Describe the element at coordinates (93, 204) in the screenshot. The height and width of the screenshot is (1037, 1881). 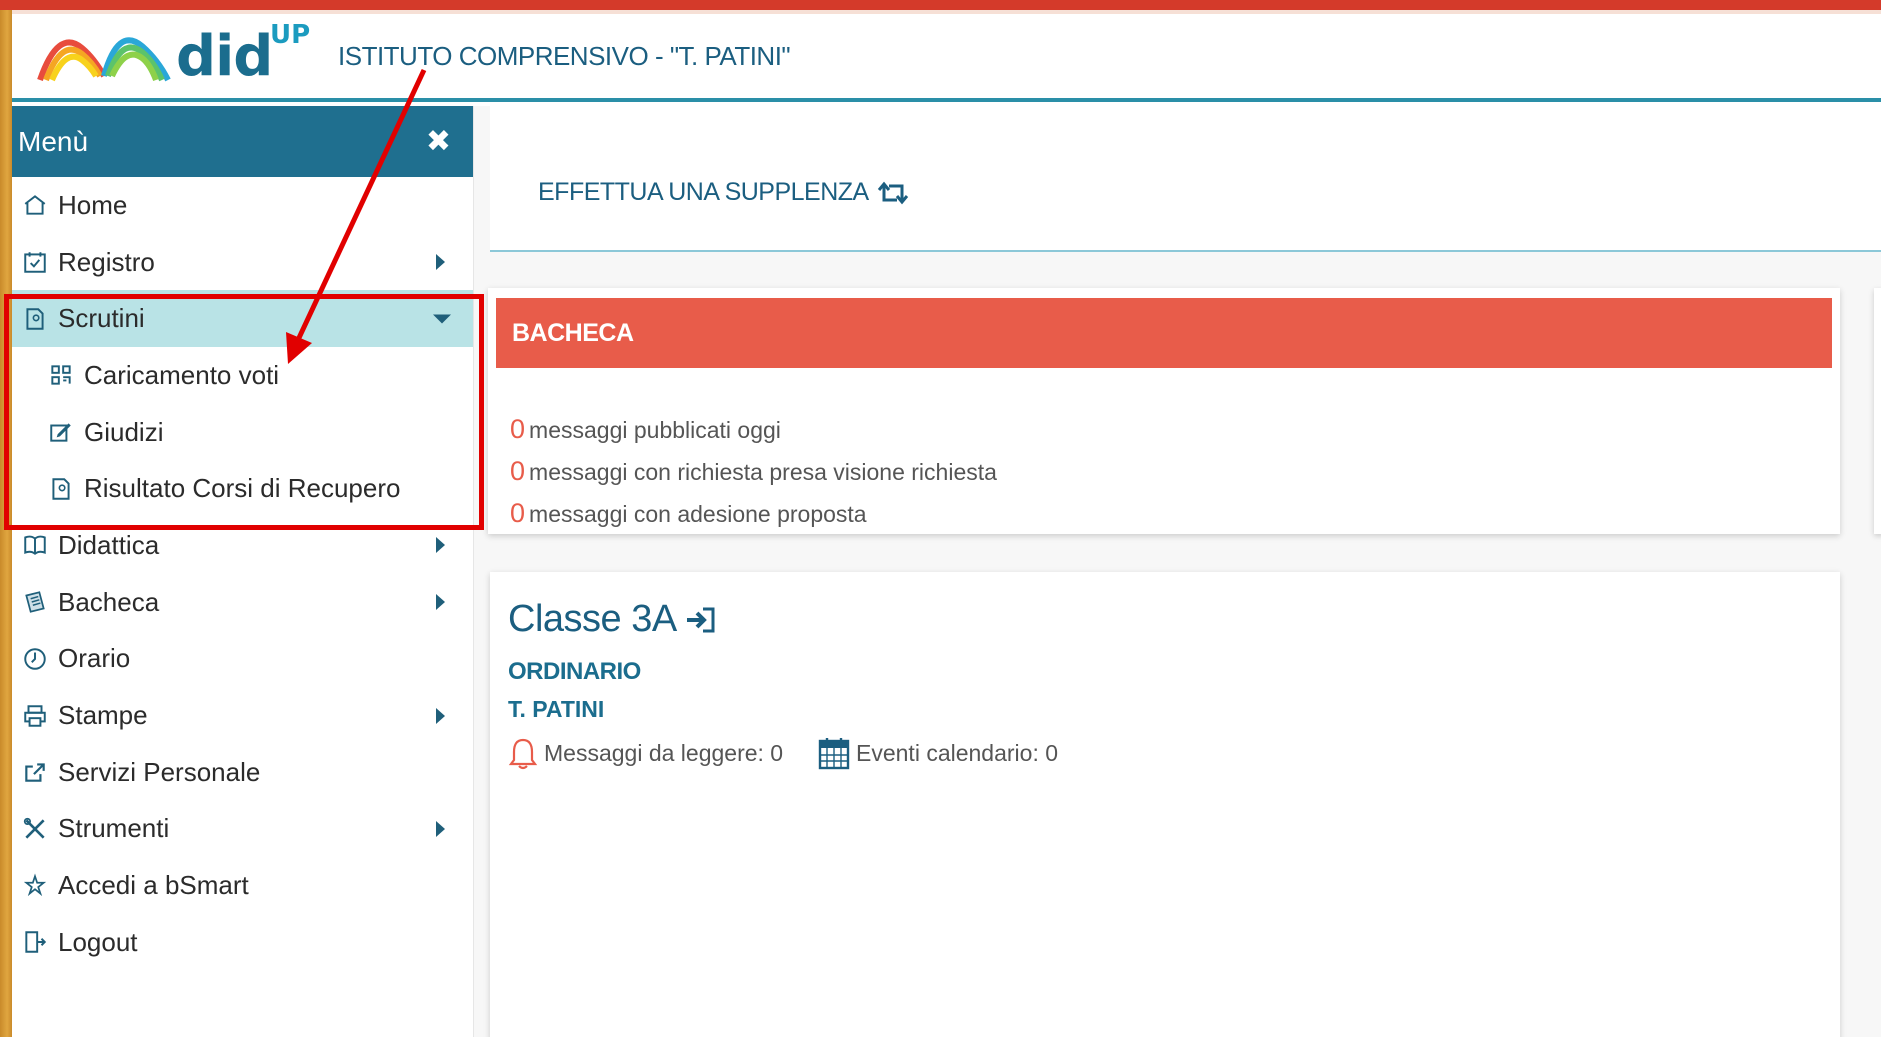
I see `sidebar-item-label: Home` at that location.